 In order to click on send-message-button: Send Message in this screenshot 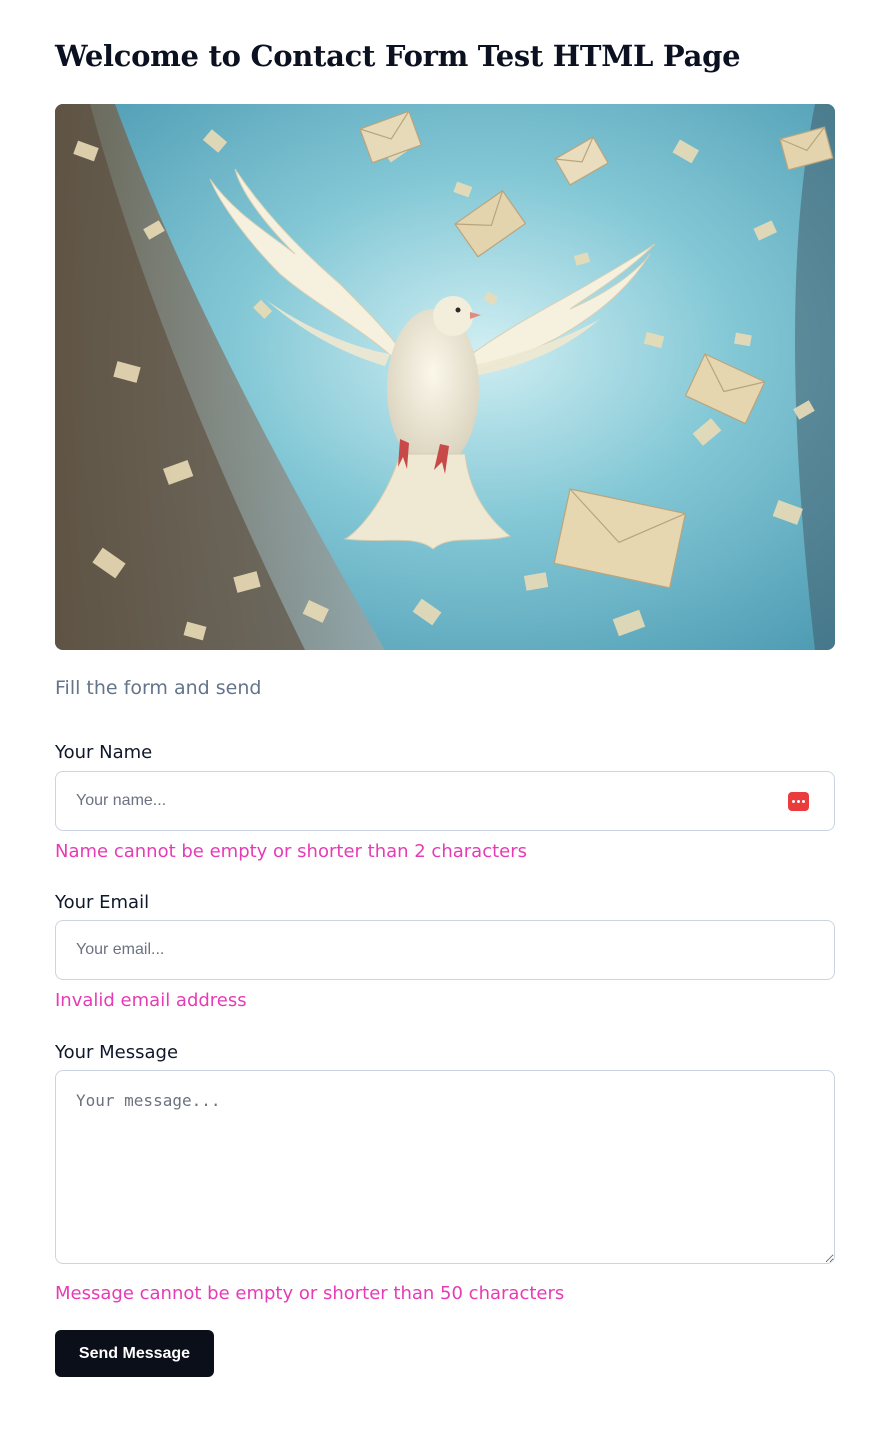, I will do `click(134, 1353)`.